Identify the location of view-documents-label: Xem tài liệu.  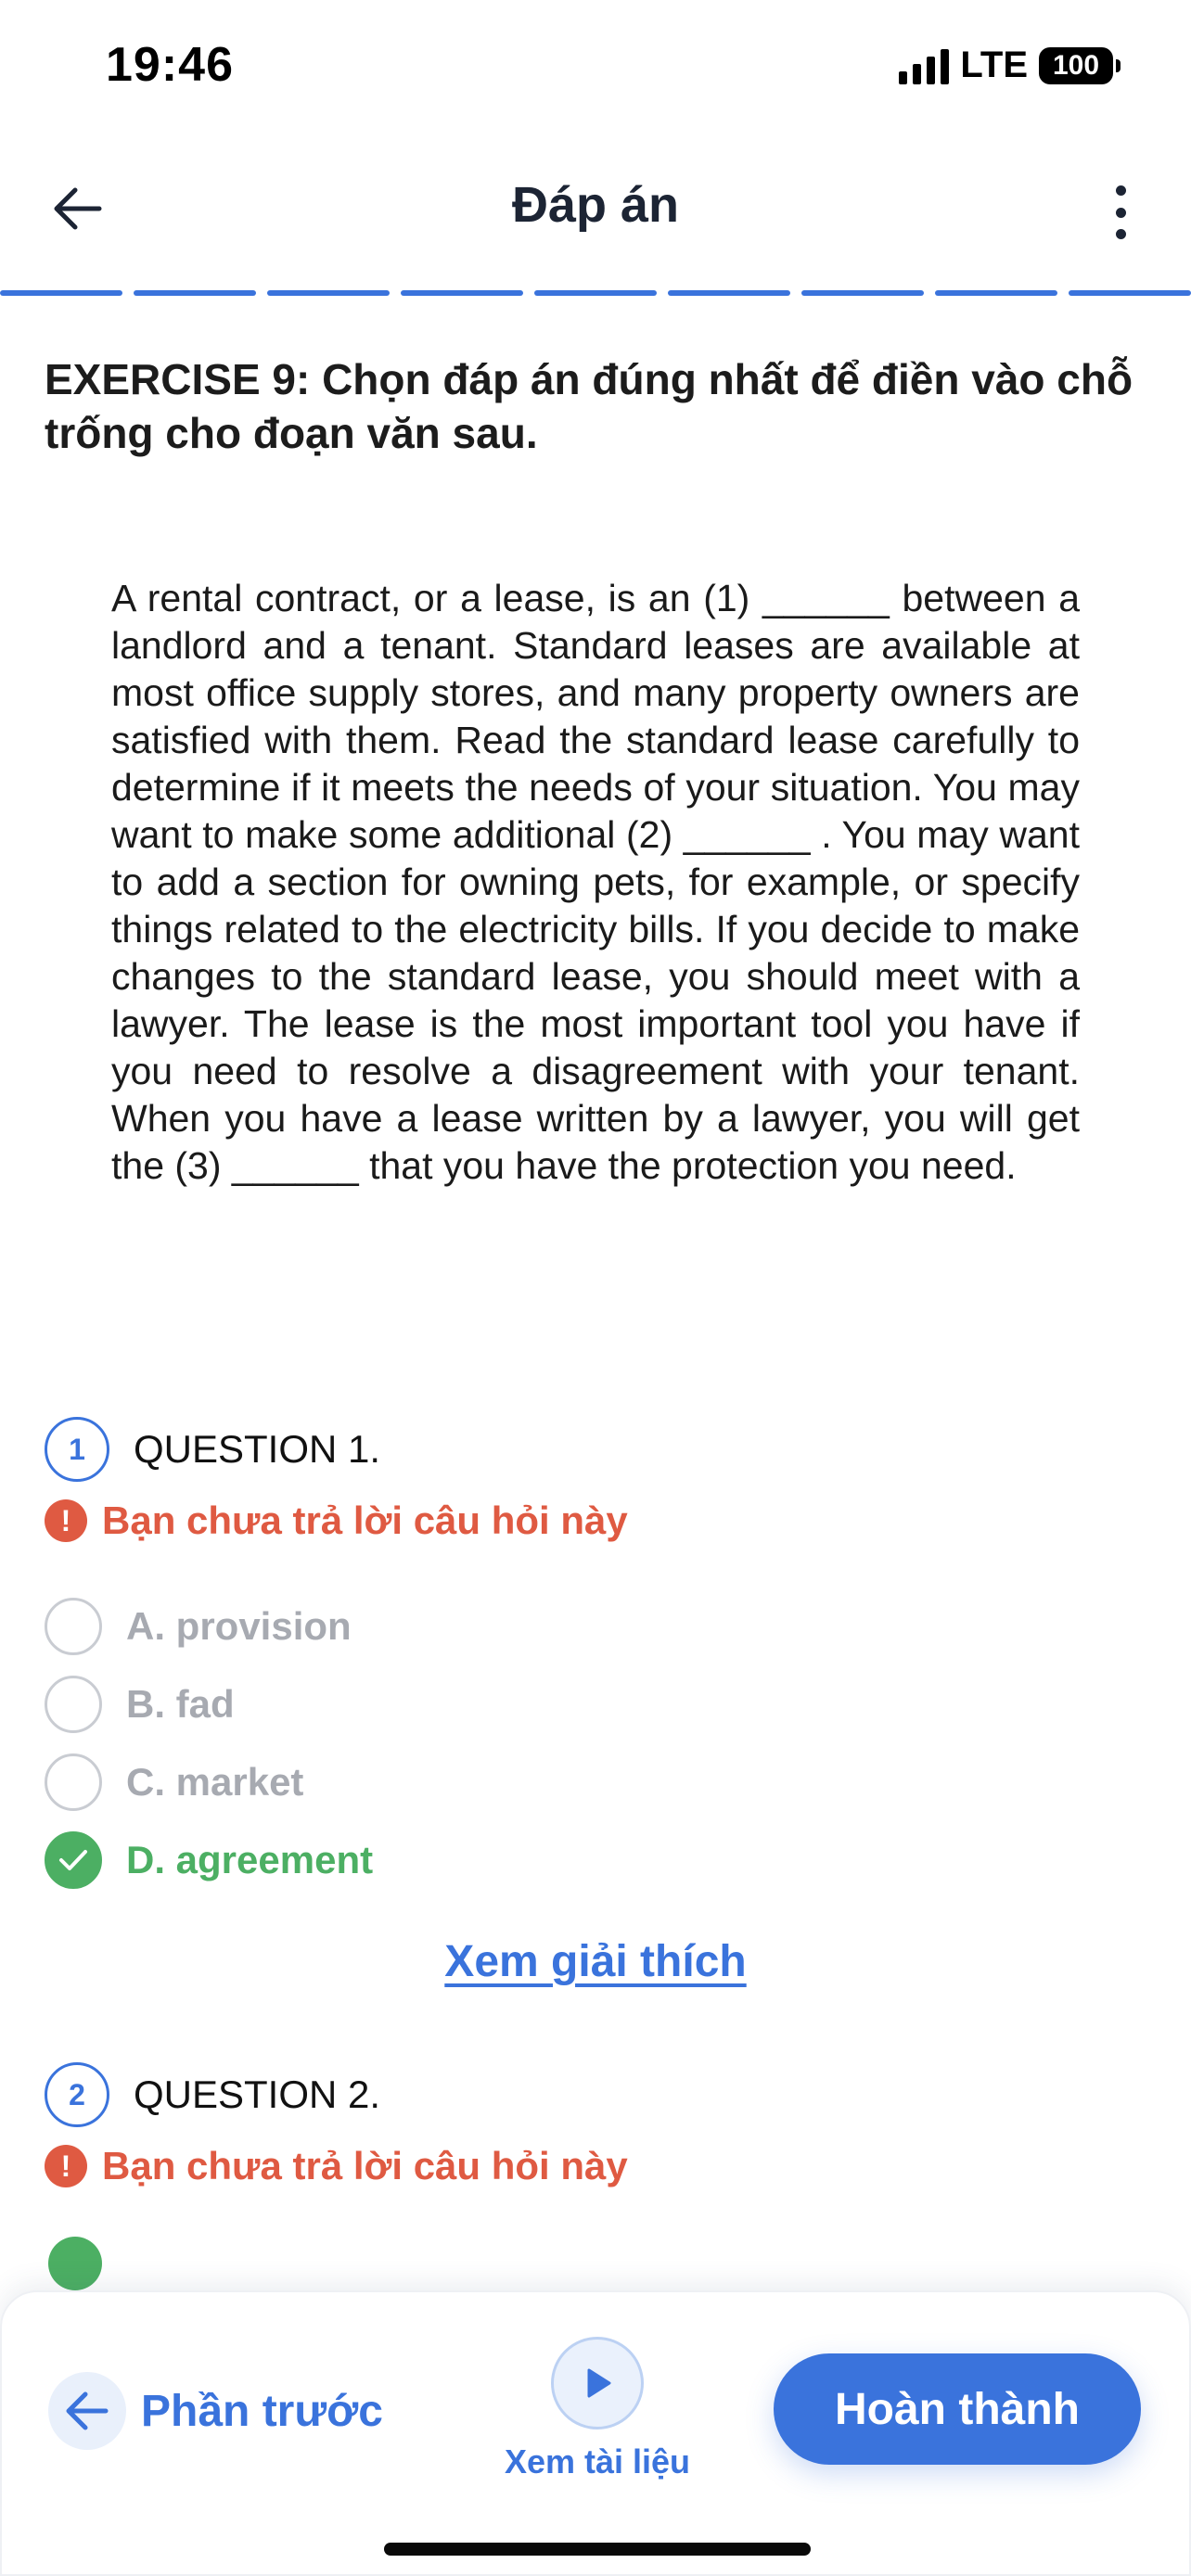
(597, 2461).